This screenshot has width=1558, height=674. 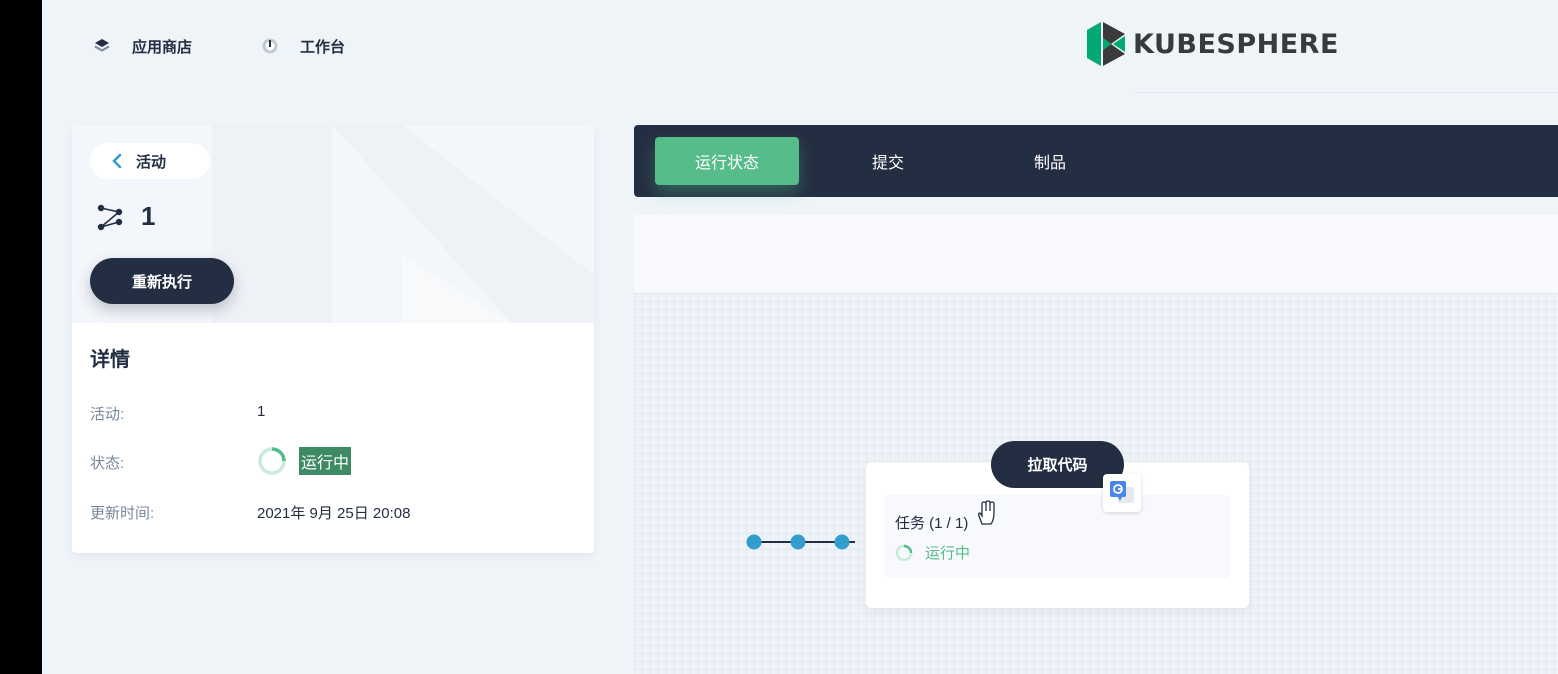 I want to click on detail-value-updated: 2021年 9月 25日 20:08, so click(x=333, y=512).